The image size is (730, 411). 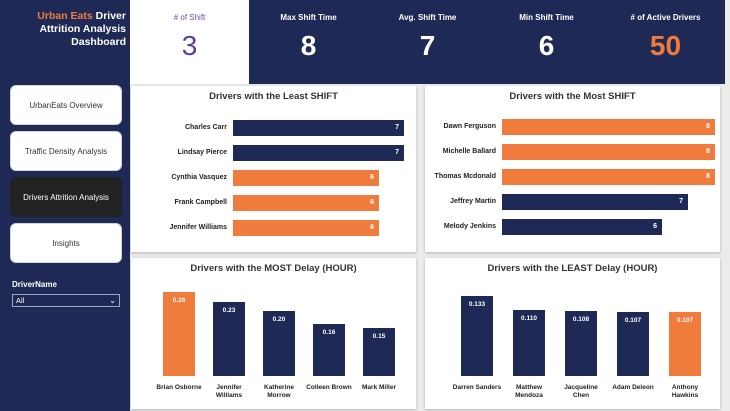 What do you see at coordinates (685, 391) in the screenshot?
I see `bar-category-label: Anthony Hawkins` at bounding box center [685, 391].